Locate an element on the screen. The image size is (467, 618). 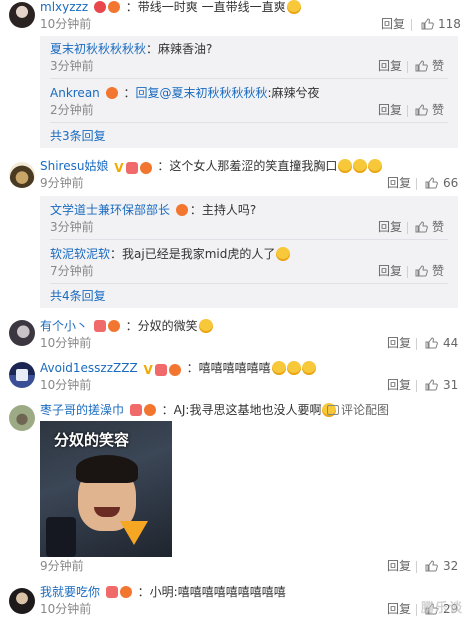
comment-text: ：AJ:我寻思这基地也没人要啊 is located at coordinates (241, 410).